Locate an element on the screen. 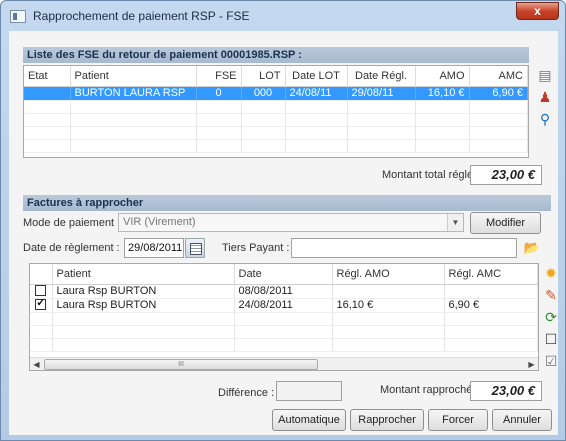 The height and width of the screenshot is (441, 566). annuler-button-label: Annuler is located at coordinates (522, 420).